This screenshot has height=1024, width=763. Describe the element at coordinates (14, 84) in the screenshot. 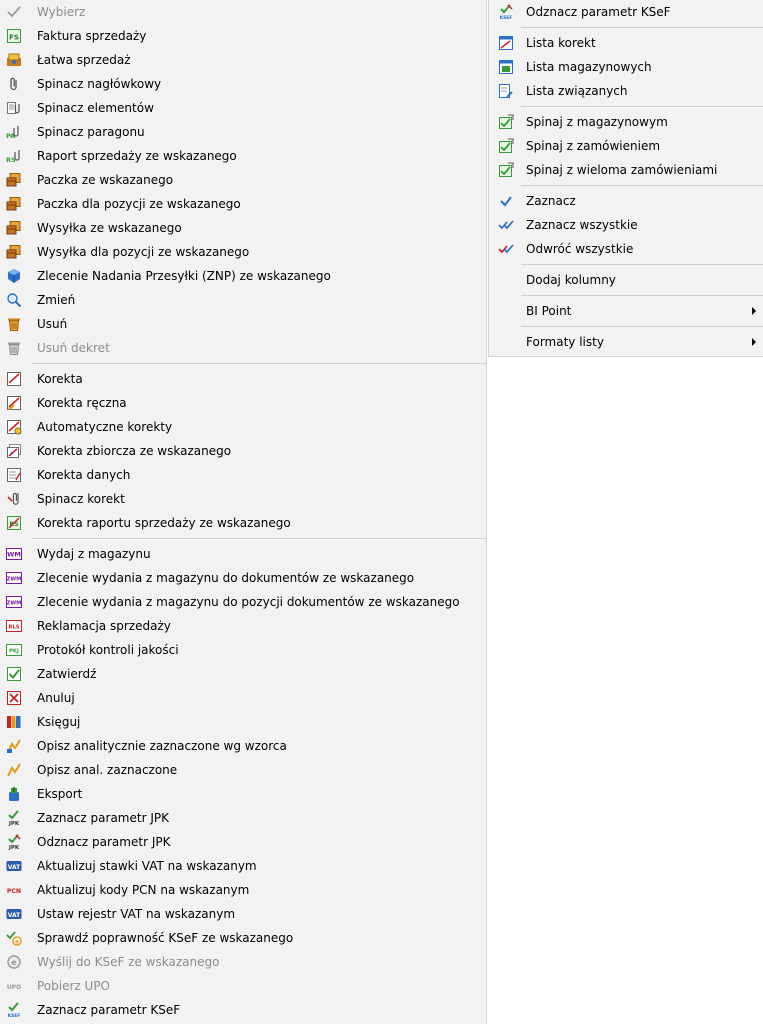

I see `paperclip-icon` at that location.